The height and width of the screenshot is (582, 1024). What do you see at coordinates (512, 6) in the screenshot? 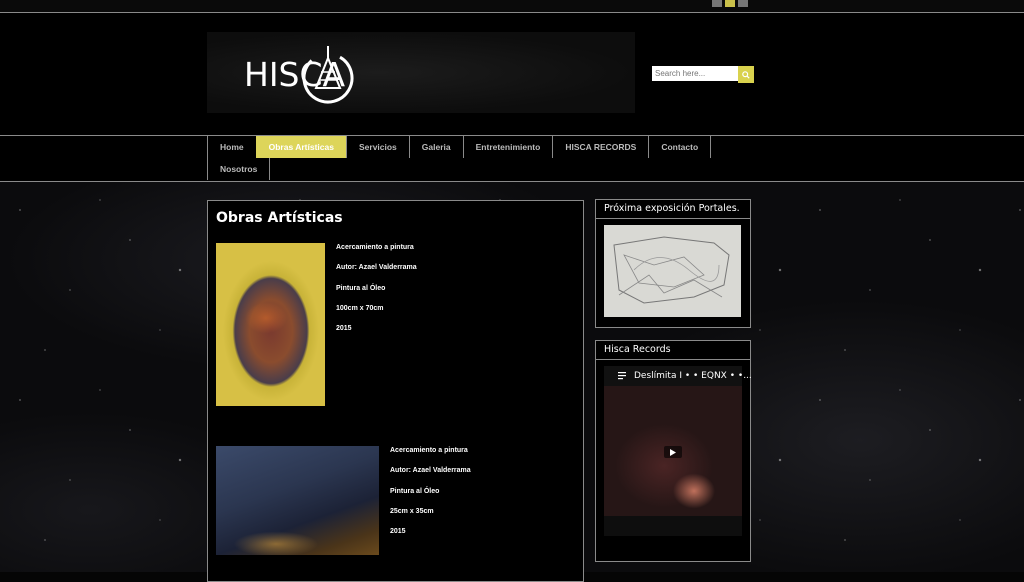
I see `top-bar` at bounding box center [512, 6].